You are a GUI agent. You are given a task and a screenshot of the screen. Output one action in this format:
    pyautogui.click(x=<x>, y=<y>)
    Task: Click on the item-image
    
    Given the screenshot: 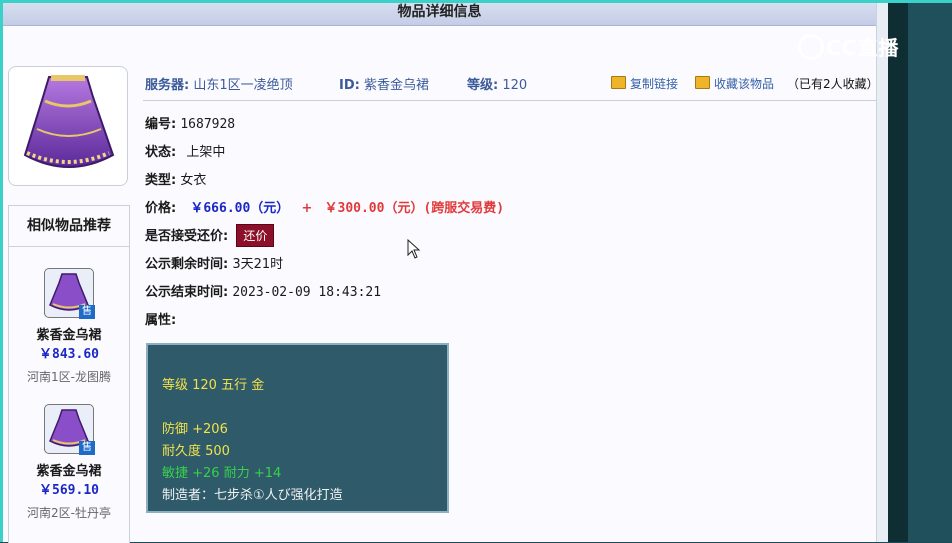 What is the action you would take?
    pyautogui.click(x=68, y=126)
    